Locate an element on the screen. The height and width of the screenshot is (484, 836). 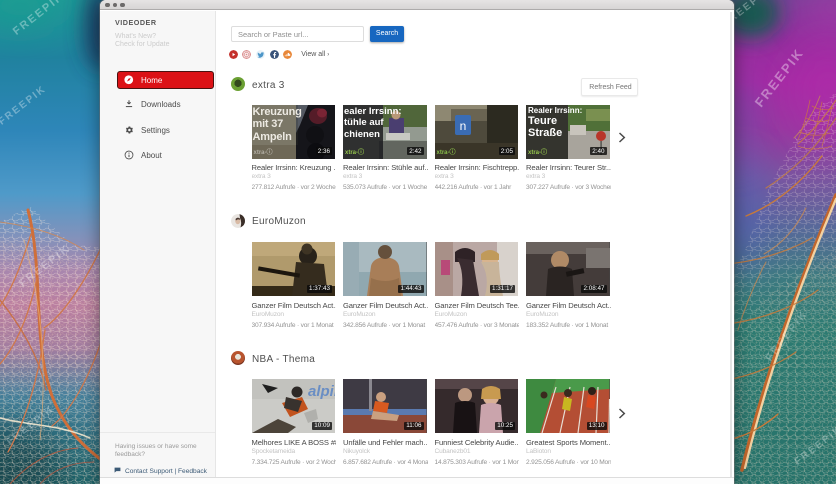
svg-text: alpin is located at coordinates (322, 391).